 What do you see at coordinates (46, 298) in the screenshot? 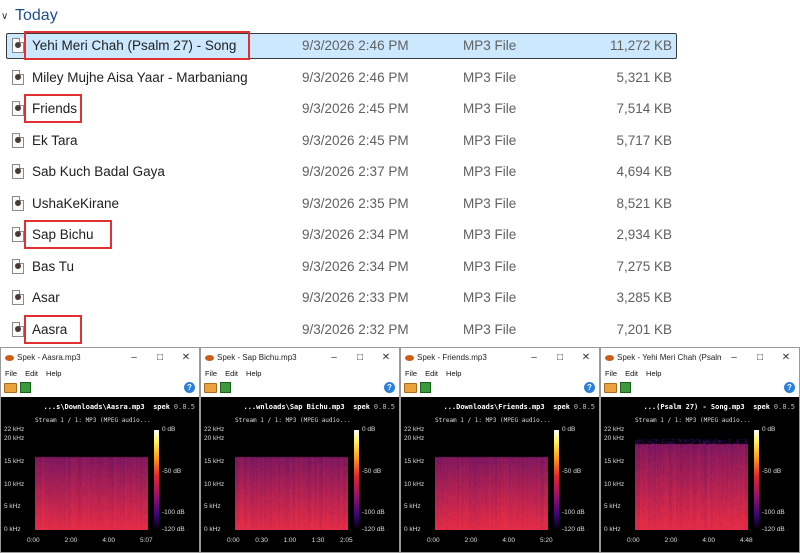
I see `file-name: Asar` at bounding box center [46, 298].